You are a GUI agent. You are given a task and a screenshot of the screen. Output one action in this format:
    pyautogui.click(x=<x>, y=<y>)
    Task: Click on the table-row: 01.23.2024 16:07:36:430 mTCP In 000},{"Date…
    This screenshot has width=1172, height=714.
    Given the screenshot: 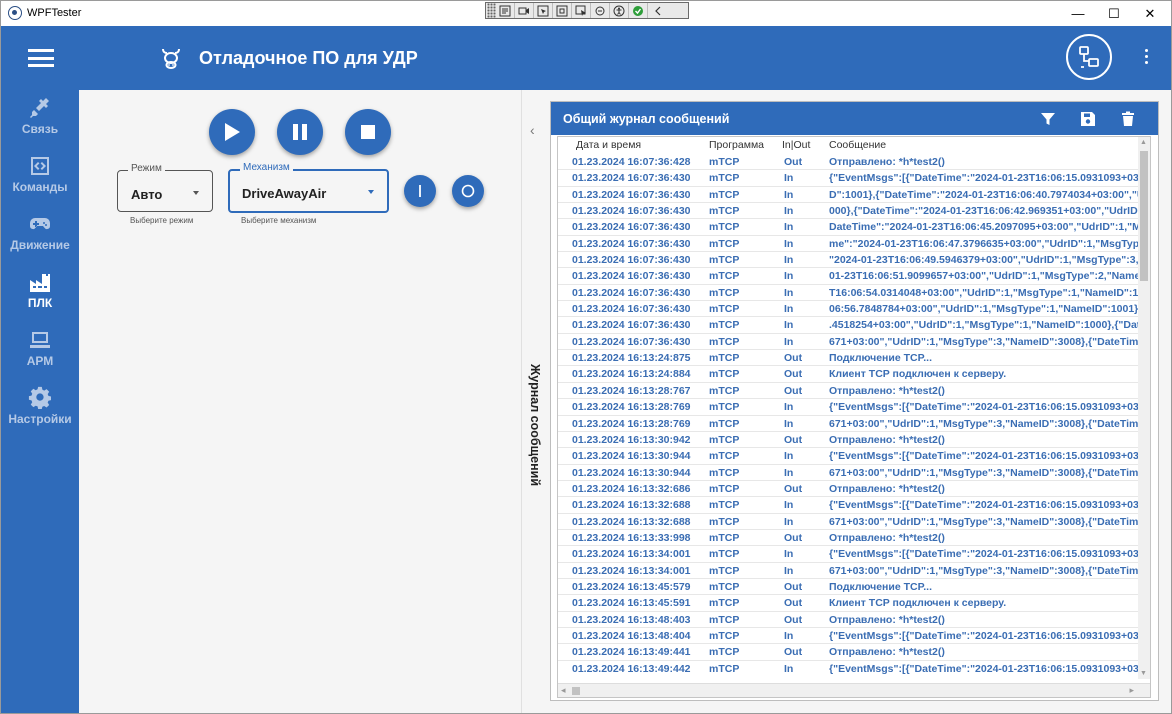 What is the action you would take?
    pyautogui.click(x=852, y=211)
    